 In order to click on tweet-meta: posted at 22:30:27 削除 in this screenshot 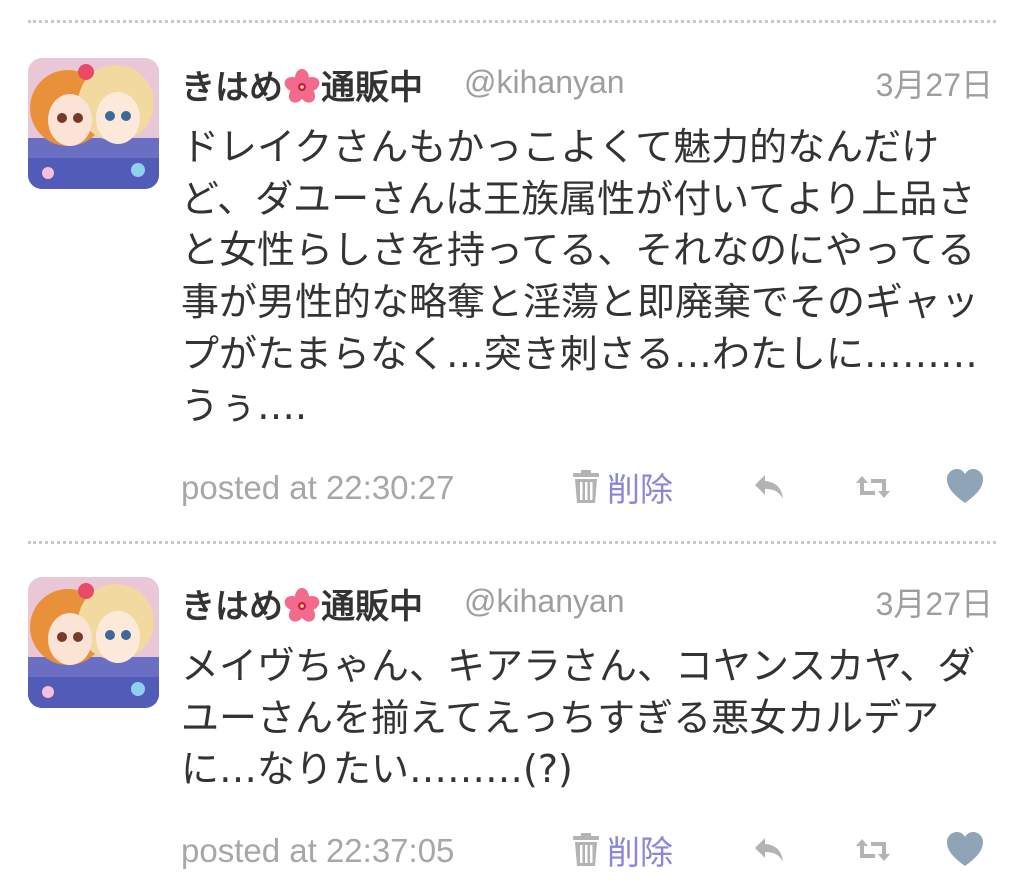, I will do `click(588, 490)`.